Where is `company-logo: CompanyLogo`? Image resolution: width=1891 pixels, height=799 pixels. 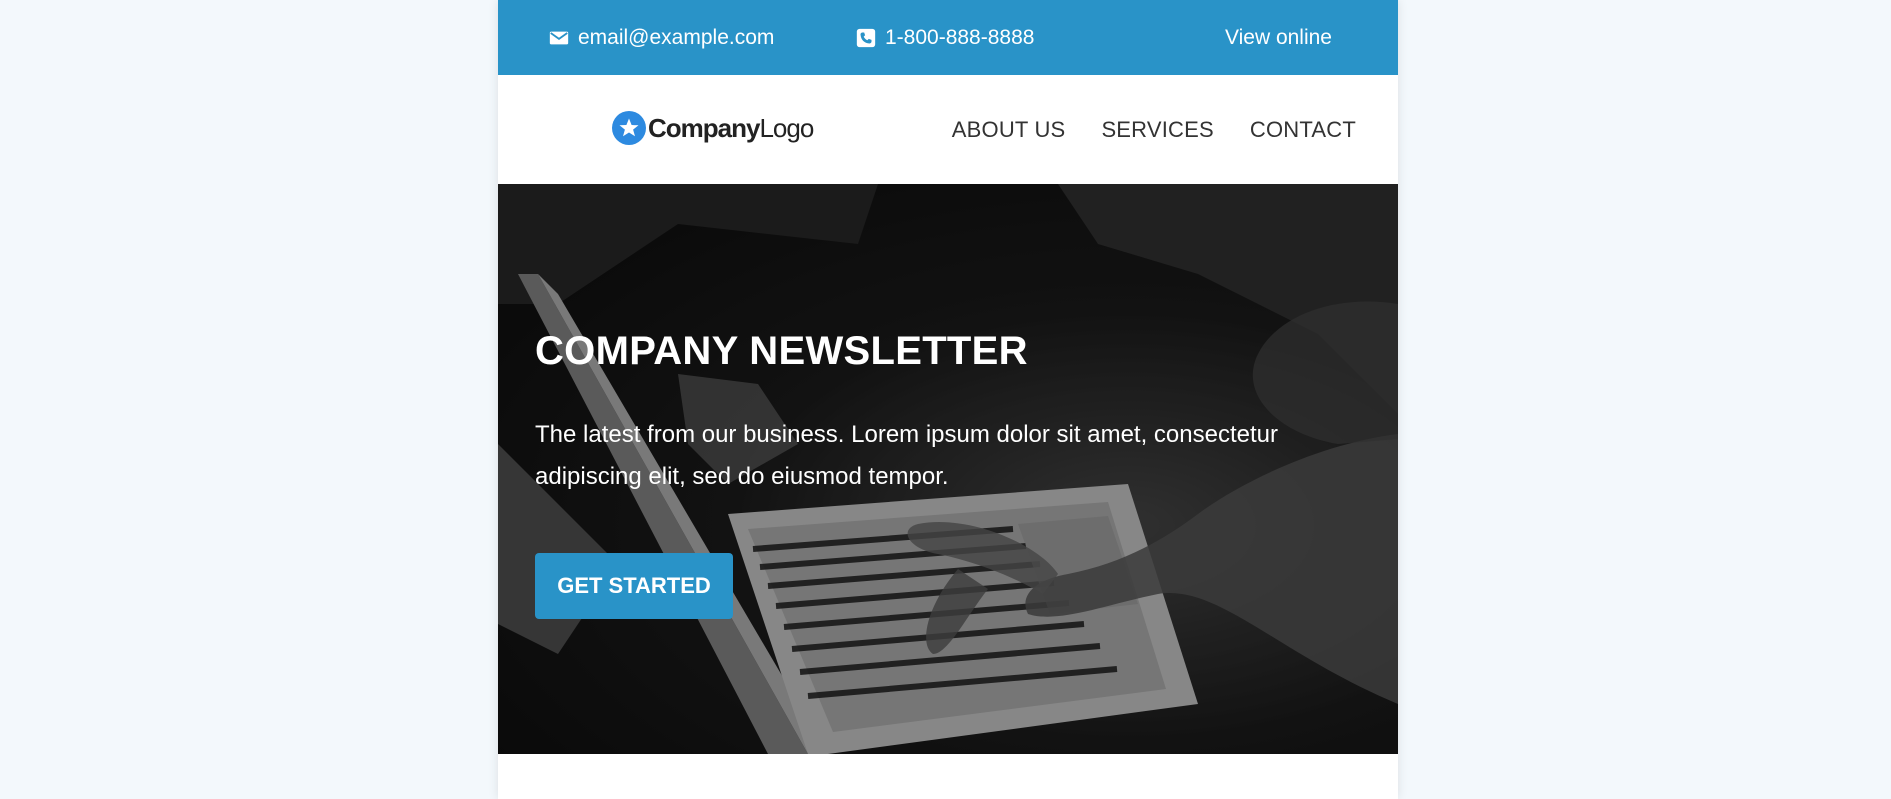
company-logo: CompanyLogo is located at coordinates (713, 128).